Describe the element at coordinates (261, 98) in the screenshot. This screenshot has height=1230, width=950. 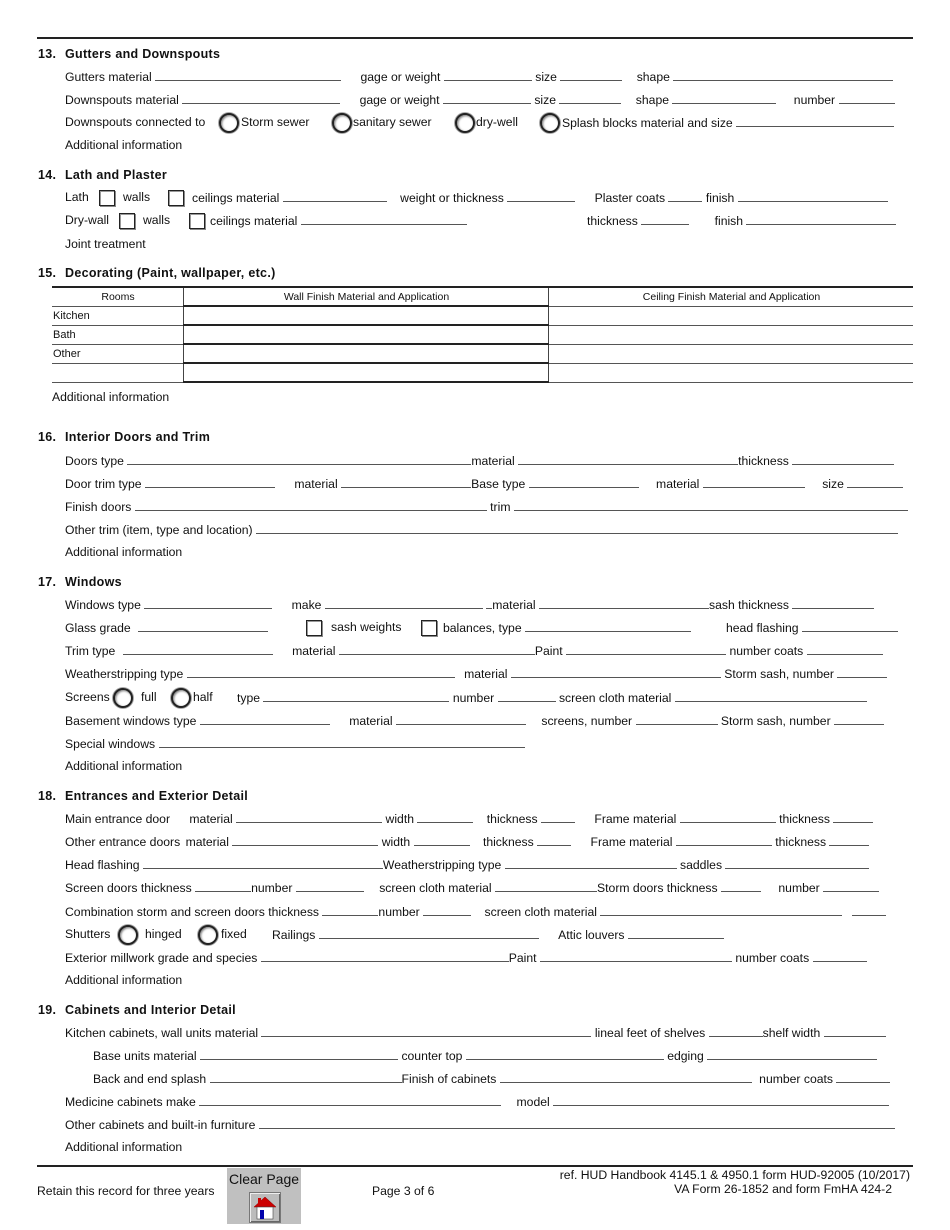
I see `downspouts-material-field` at that location.